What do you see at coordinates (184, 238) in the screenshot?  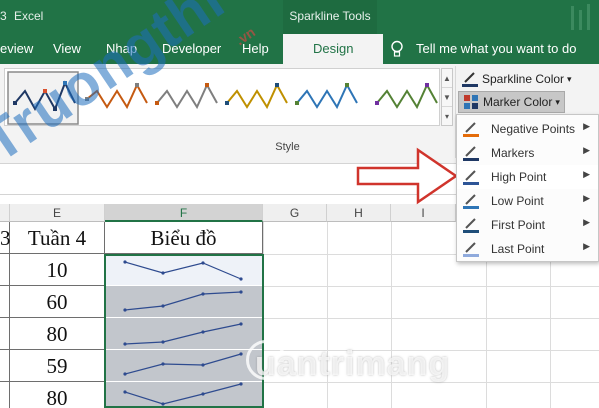 I see `cell-f-header: Biểu đồ` at bounding box center [184, 238].